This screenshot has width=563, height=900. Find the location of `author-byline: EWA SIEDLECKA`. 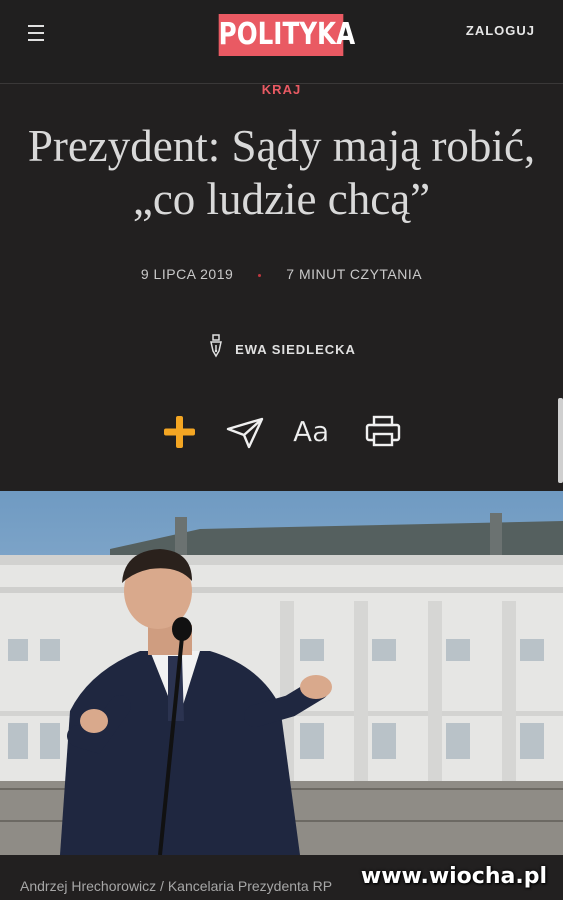

author-byline: EWA SIEDLECKA is located at coordinates (281, 349).